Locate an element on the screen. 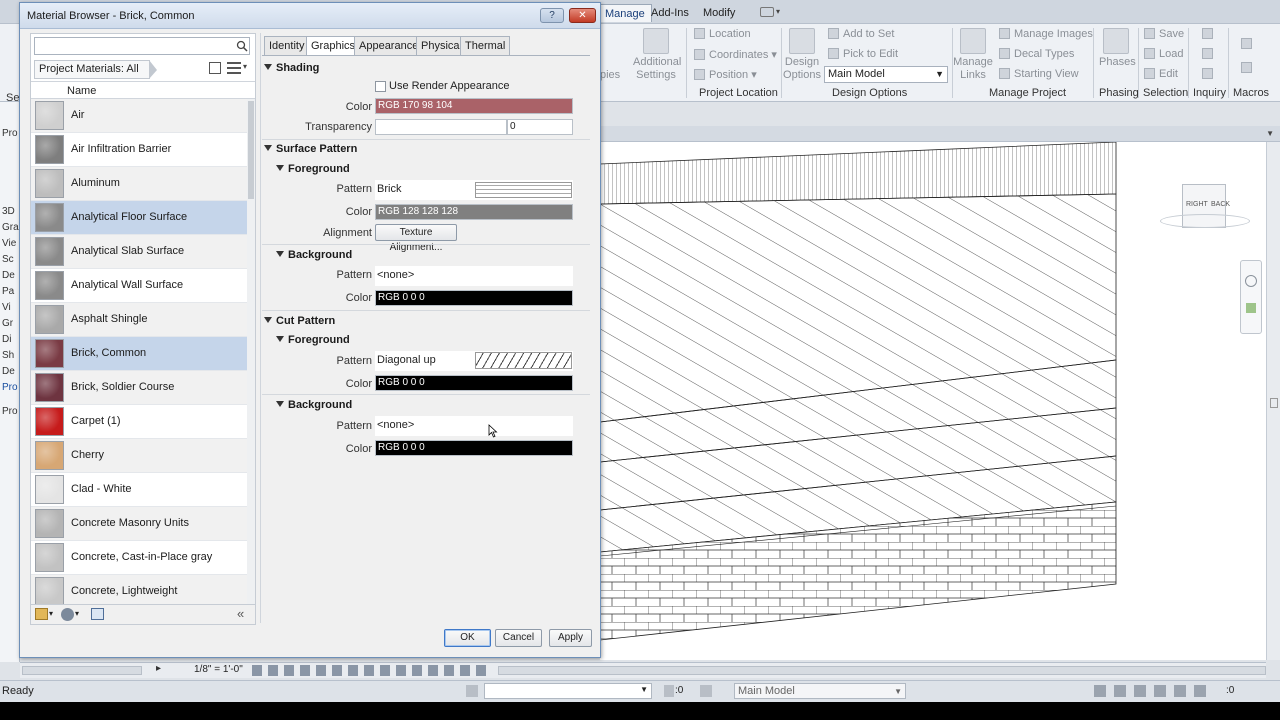 This screenshot has width=1280, height=720. material-list-item: Analytical Floor Surface is located at coordinates (139, 218).